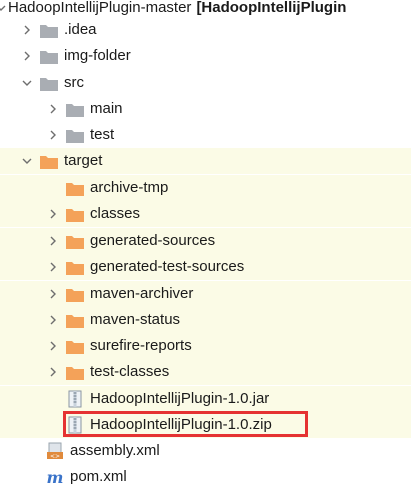 The width and height of the screenshot is (411, 491). Describe the element at coordinates (74, 82) in the screenshot. I see `tree-item-label: src` at that location.